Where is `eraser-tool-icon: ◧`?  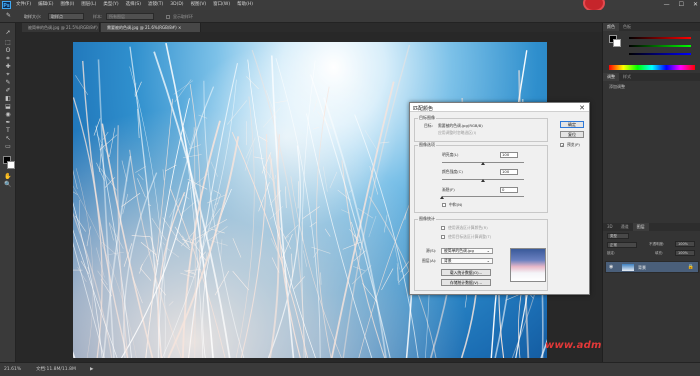
eraser-tool-icon: ◧ is located at coordinates (8, 99).